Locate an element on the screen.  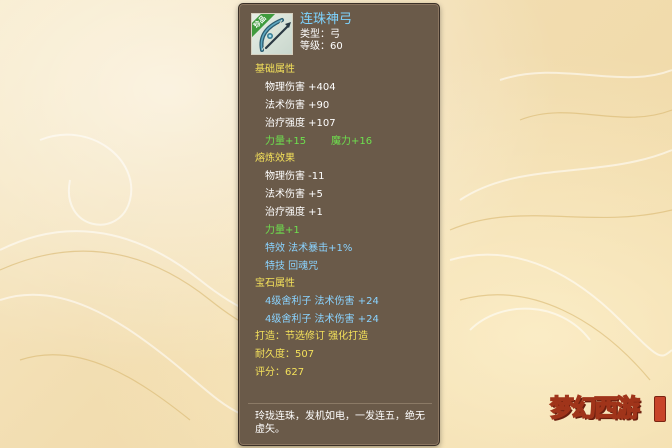
gem-line-1: 4级舍利子 法术伤害 +24 is located at coordinates (322, 301).